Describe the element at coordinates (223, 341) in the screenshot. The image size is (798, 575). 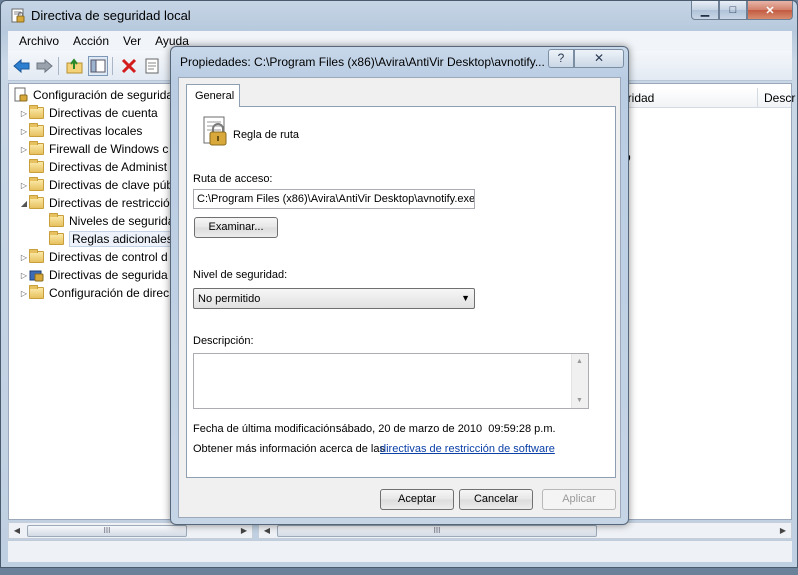
I see `description-label: Descripción:` at that location.